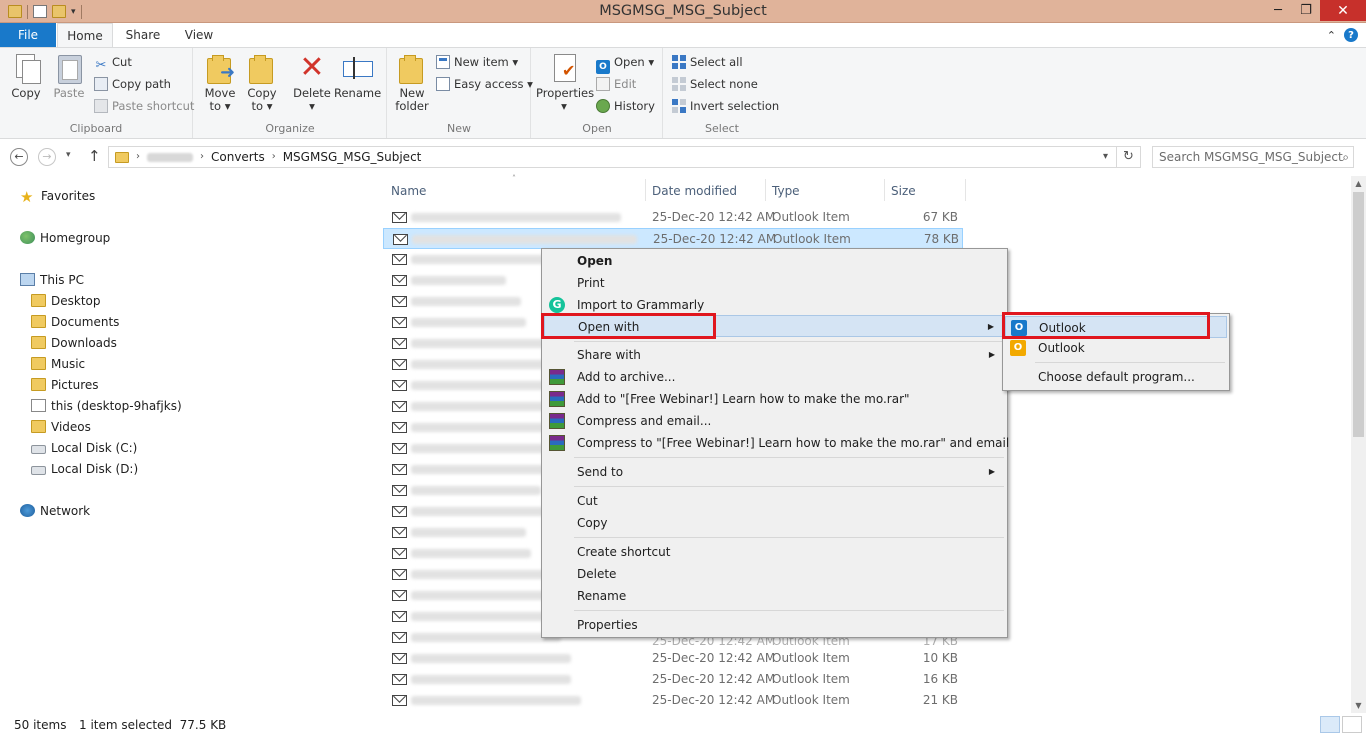  I want to click on vertical-scrollbar: ▲ ▼, so click(1358, 444).